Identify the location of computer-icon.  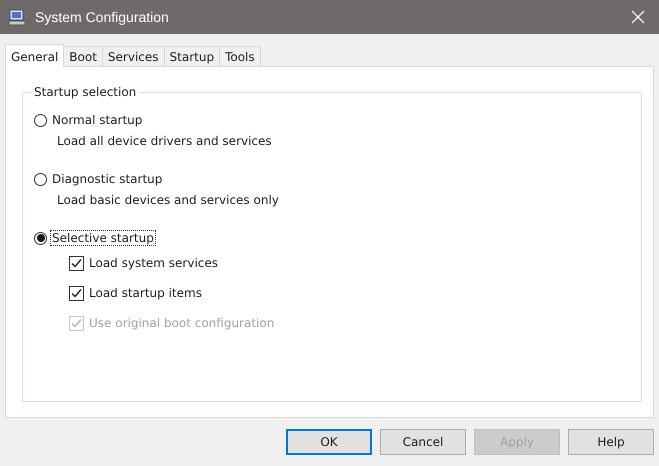
(17, 17).